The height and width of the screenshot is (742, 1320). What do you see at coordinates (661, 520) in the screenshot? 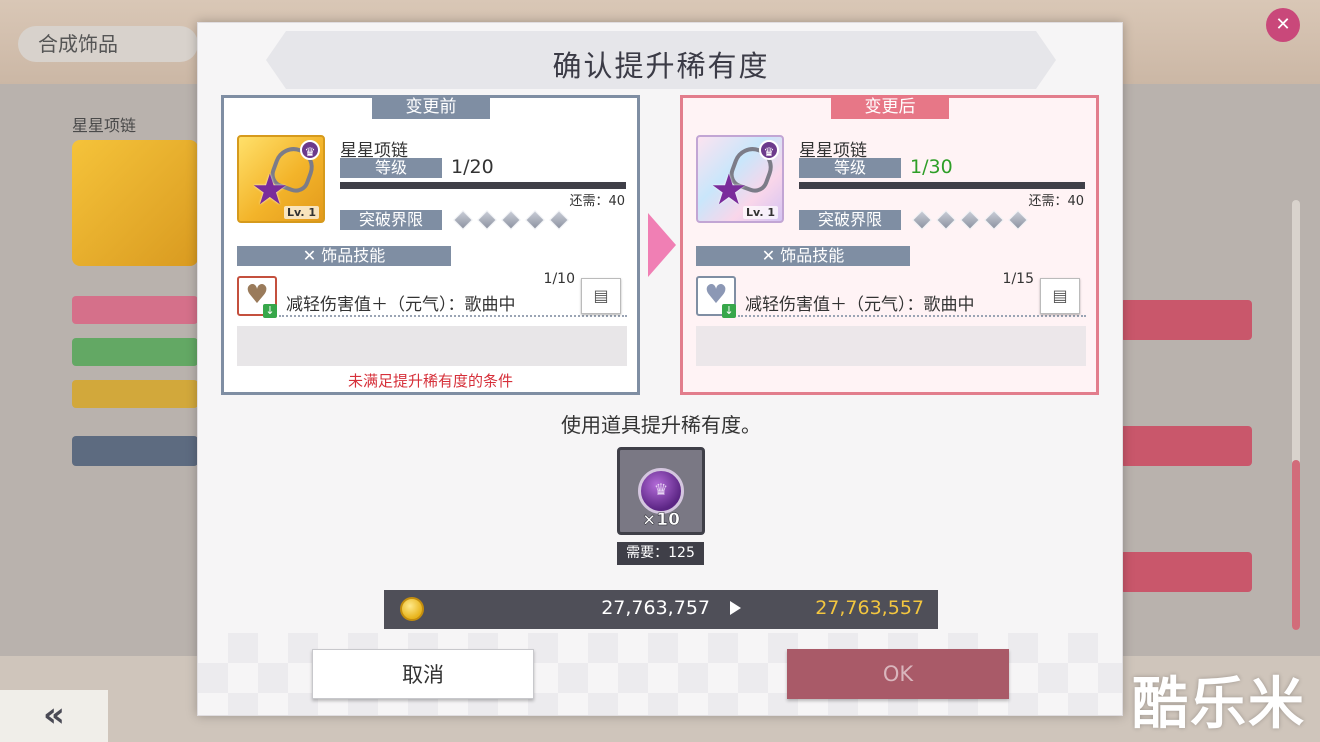
I see `material-quantity: ×10` at bounding box center [661, 520].